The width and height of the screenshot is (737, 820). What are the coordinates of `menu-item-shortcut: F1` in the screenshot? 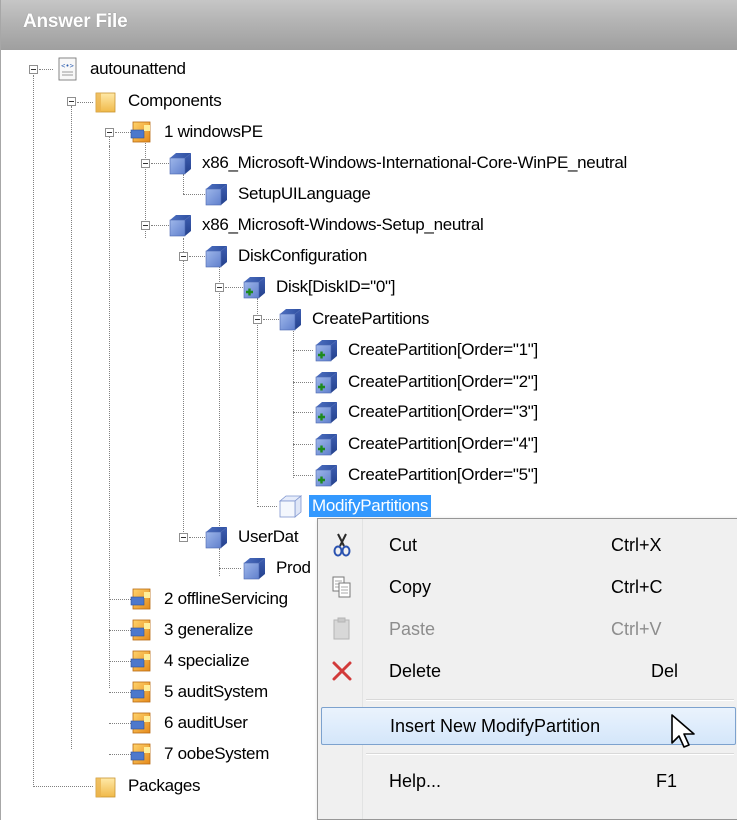 It's located at (667, 781).